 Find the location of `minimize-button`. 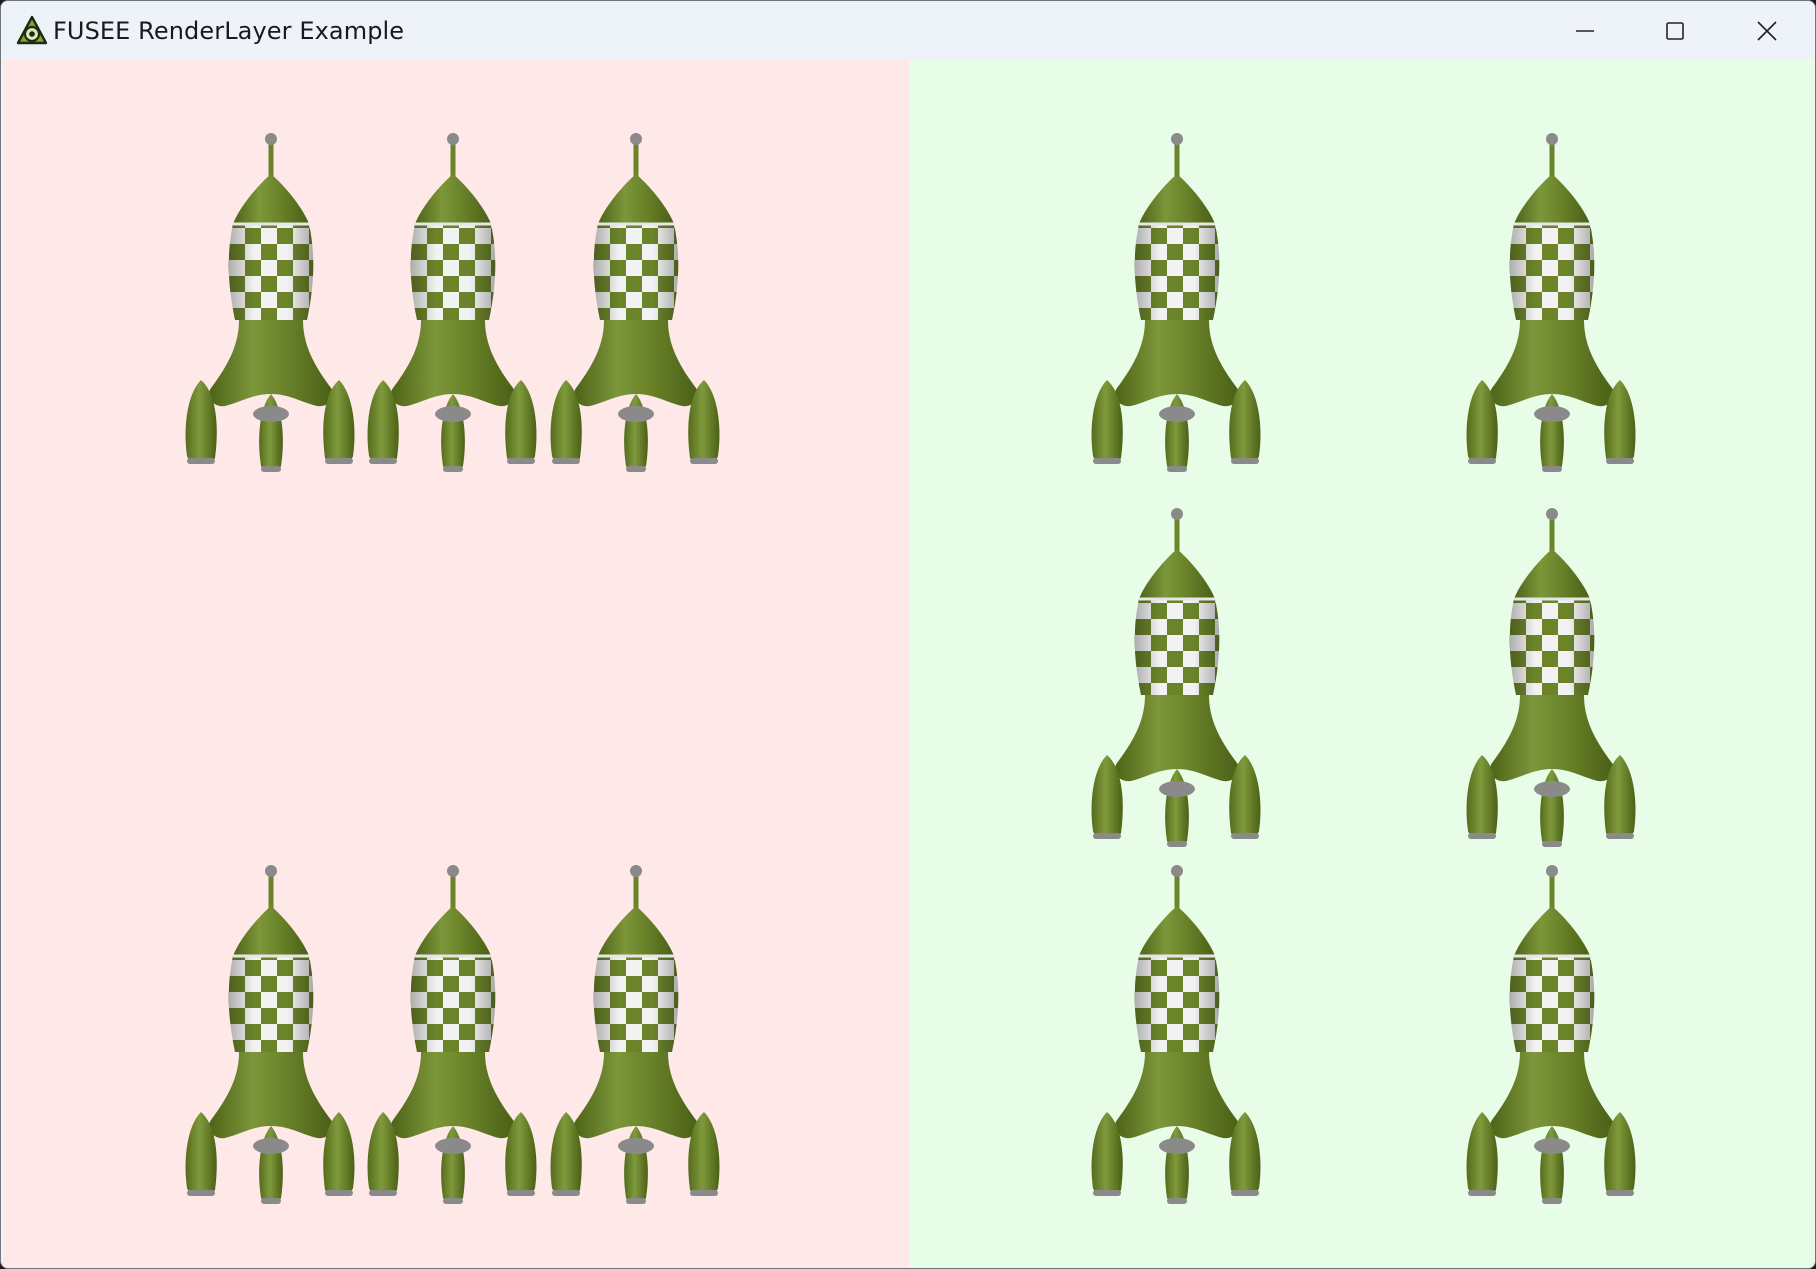

minimize-button is located at coordinates (1585, 30).